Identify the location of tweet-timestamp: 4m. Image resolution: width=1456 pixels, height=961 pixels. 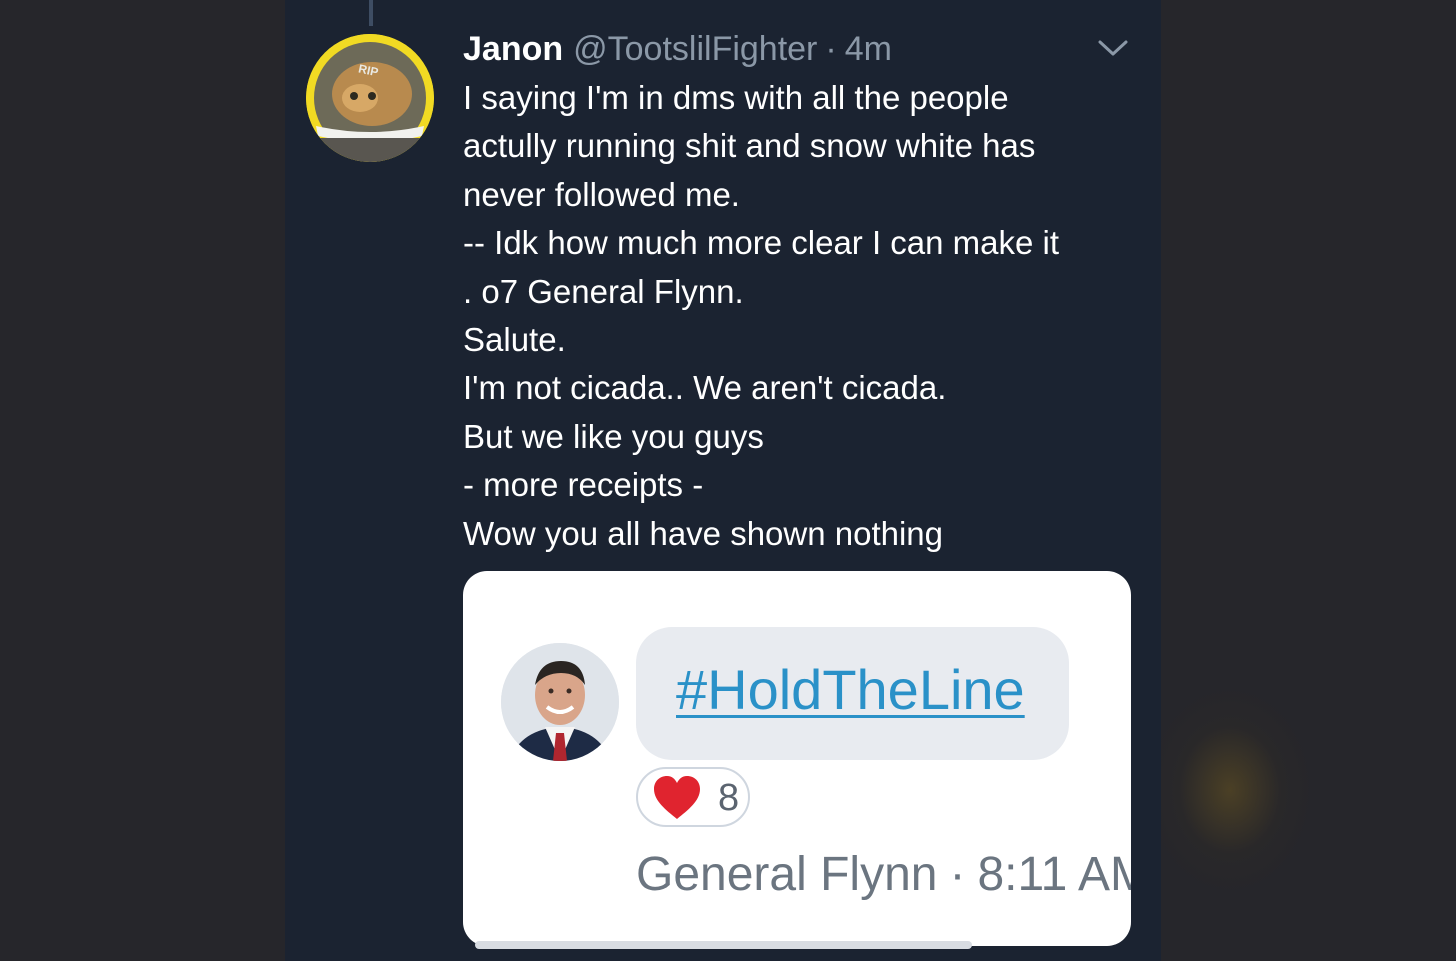
(868, 49).